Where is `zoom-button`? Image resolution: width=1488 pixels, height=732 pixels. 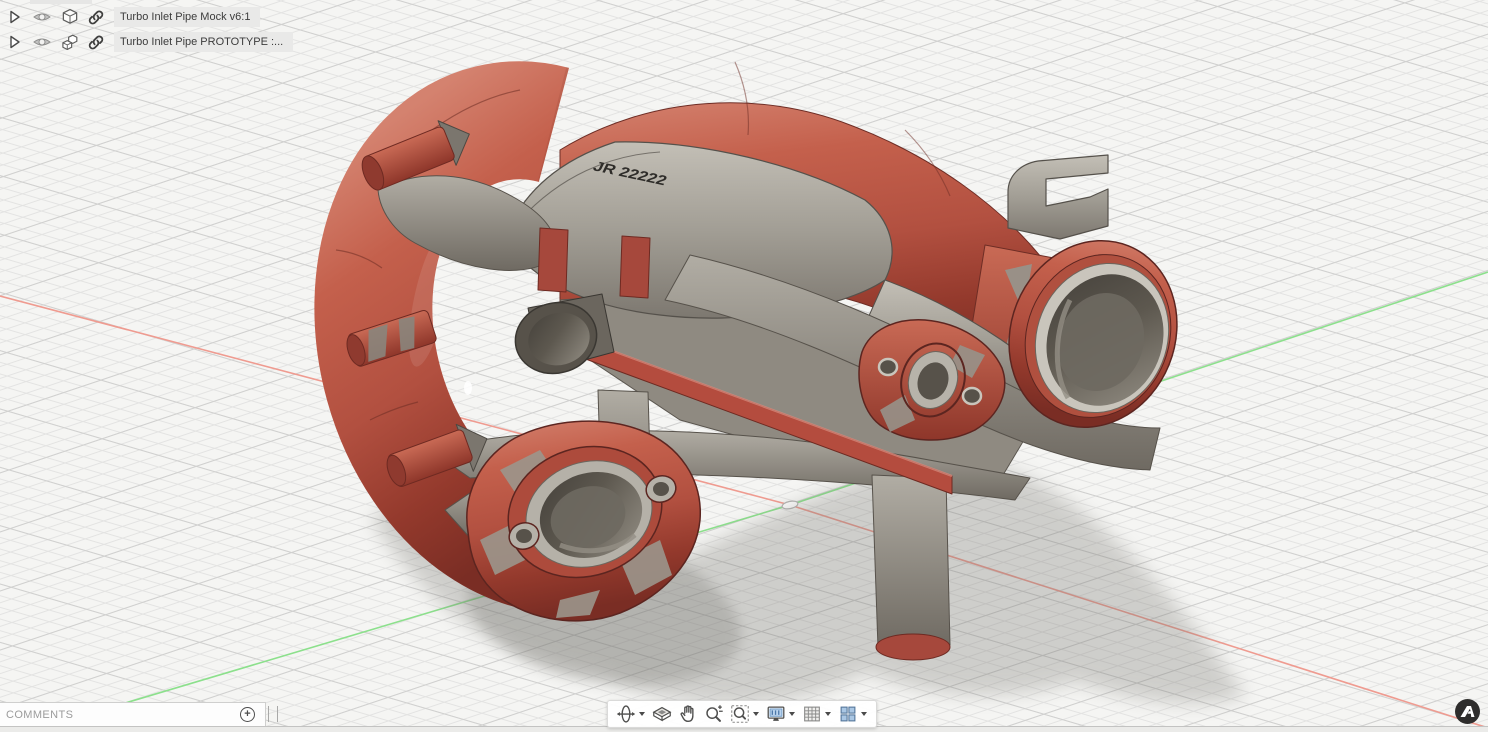 zoom-button is located at coordinates (714, 714).